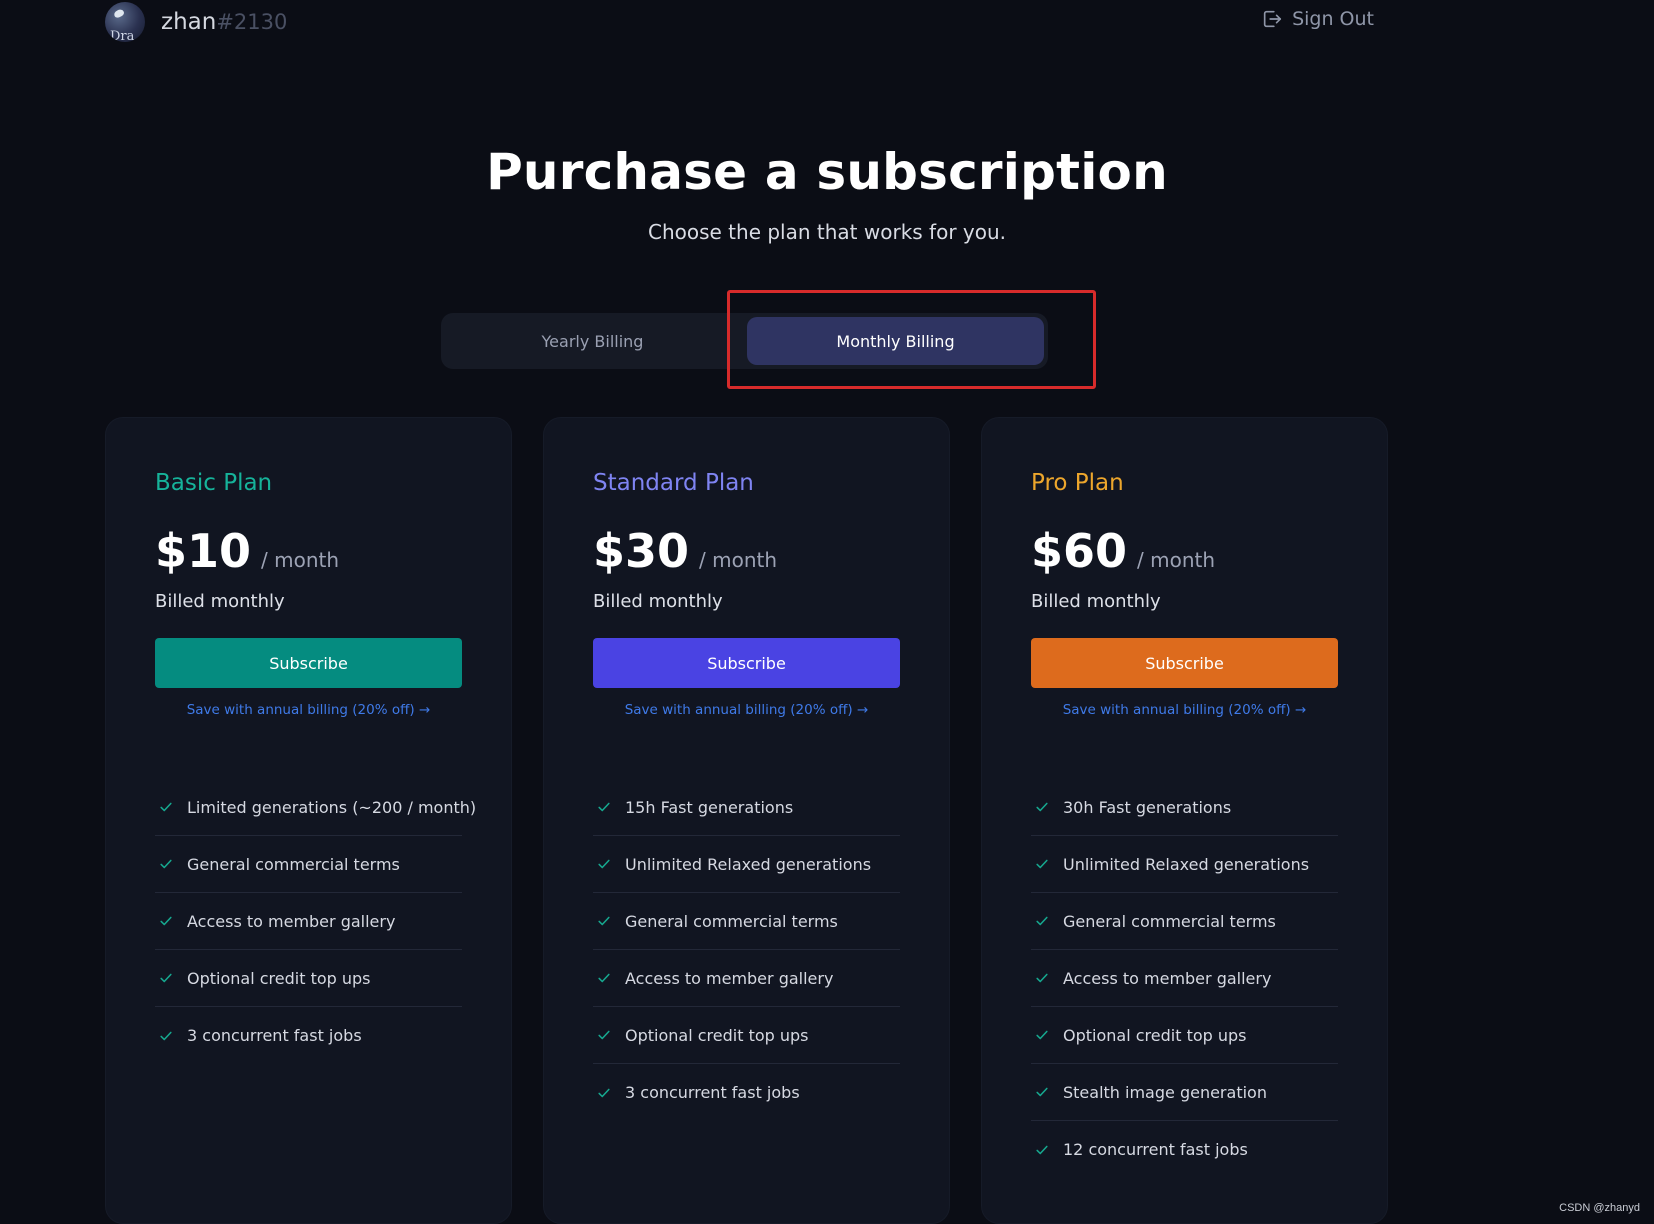  I want to click on user-info: Dra zhan #2130, so click(196, 22).